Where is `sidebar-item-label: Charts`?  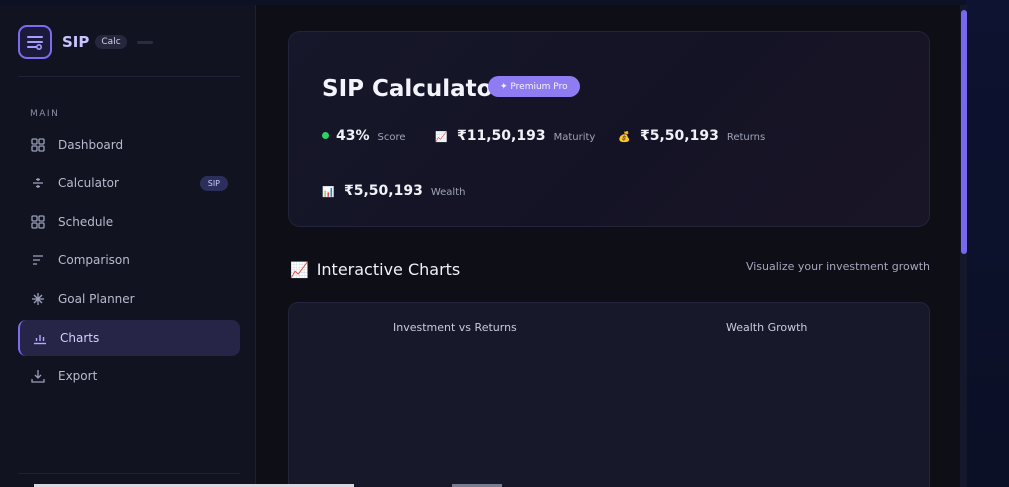 sidebar-item-label: Charts is located at coordinates (80, 338).